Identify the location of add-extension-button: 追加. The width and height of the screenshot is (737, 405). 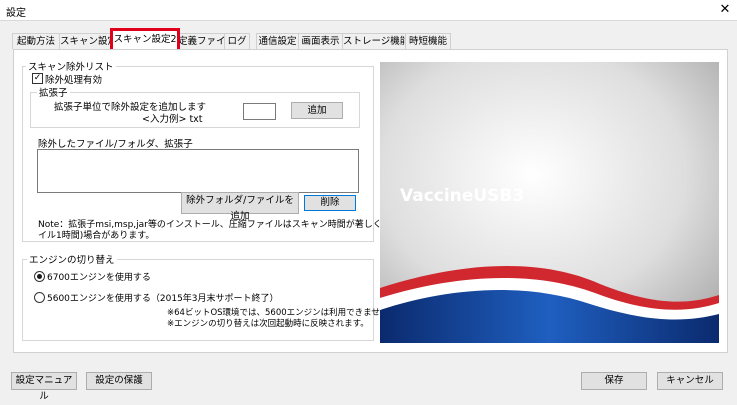
(317, 110).